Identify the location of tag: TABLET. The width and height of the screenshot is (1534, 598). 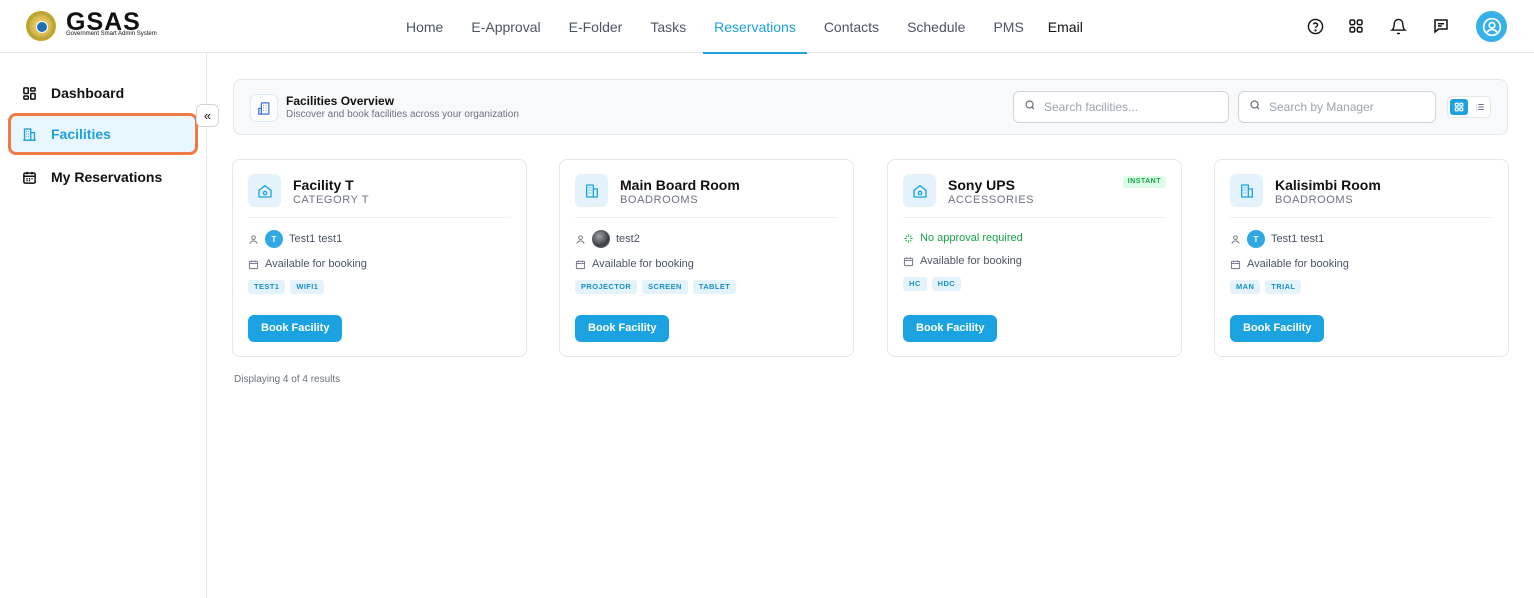
(714, 287).